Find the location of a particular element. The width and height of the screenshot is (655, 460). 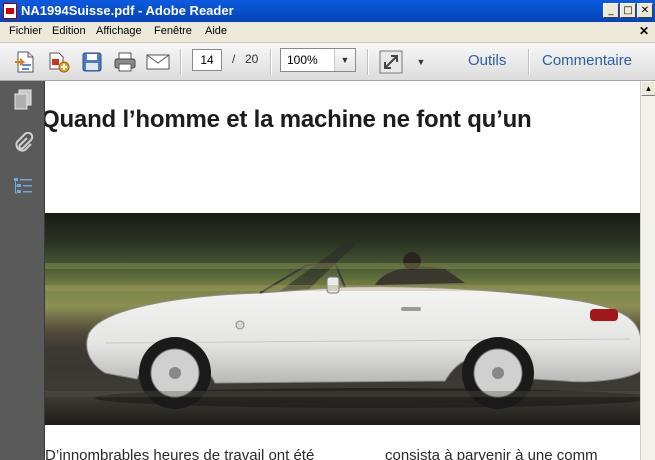

fit-page-icon is located at coordinates (391, 62).